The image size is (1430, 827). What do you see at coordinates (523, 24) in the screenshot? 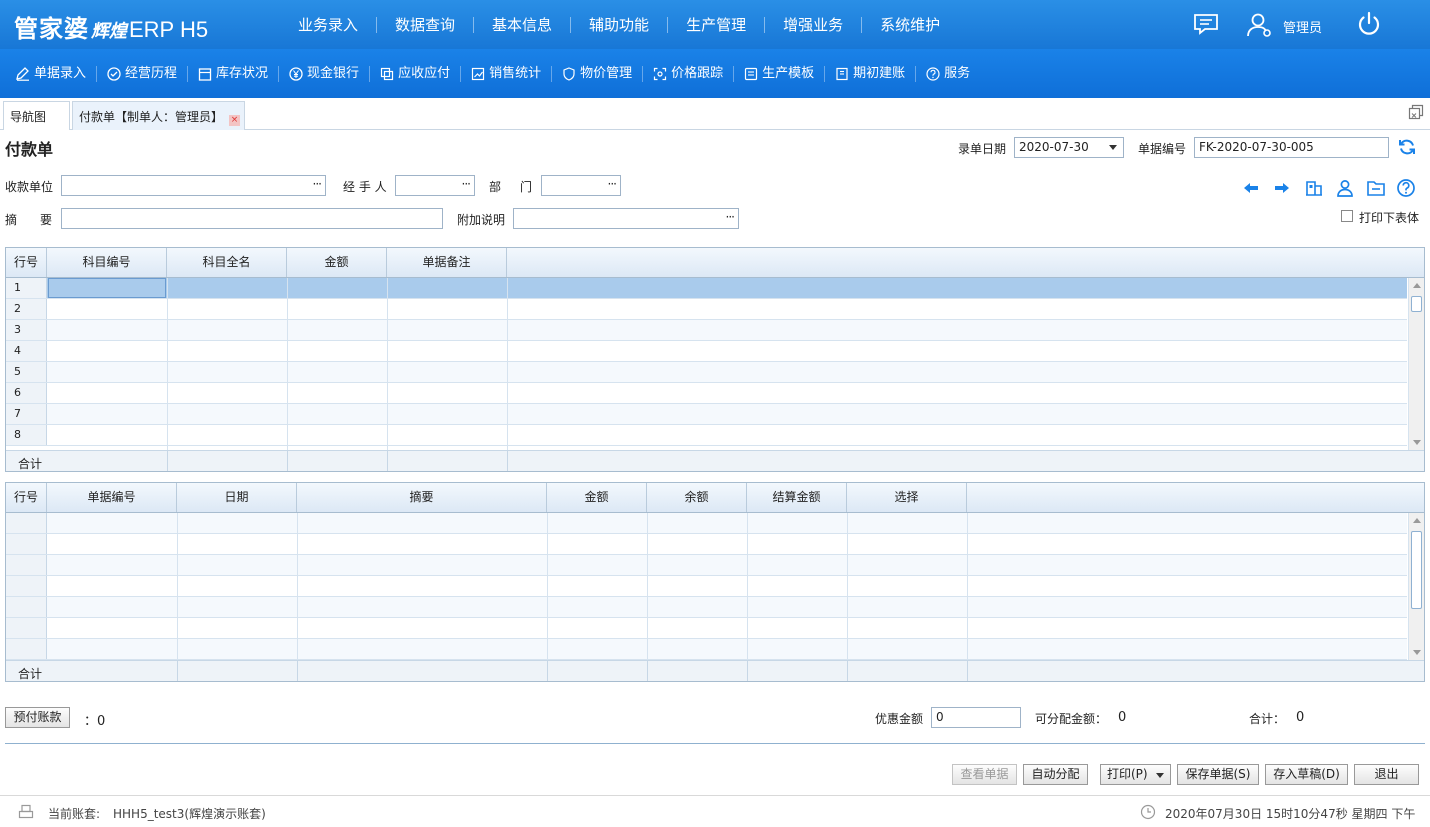
I see `nav-basic-info: 基本信息` at bounding box center [523, 24].